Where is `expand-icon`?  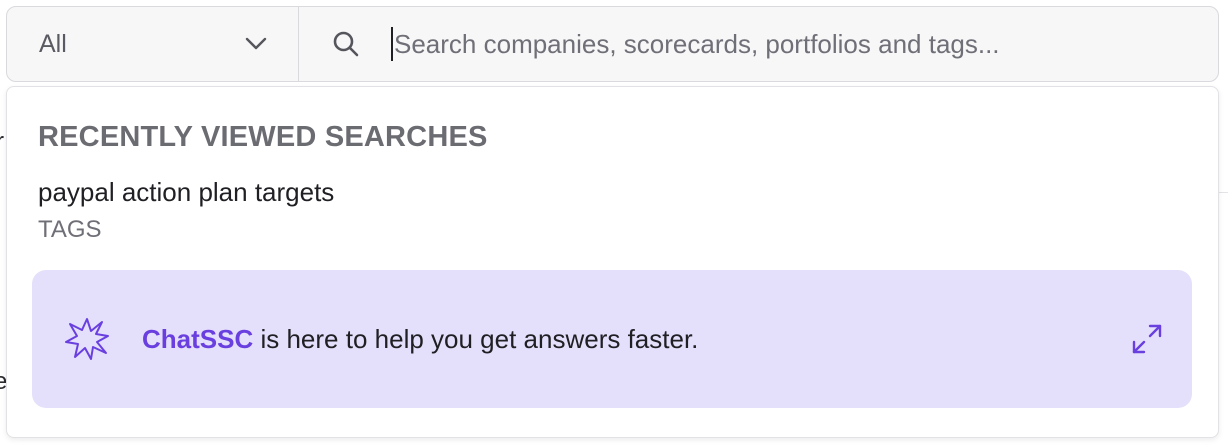 expand-icon is located at coordinates (1147, 339).